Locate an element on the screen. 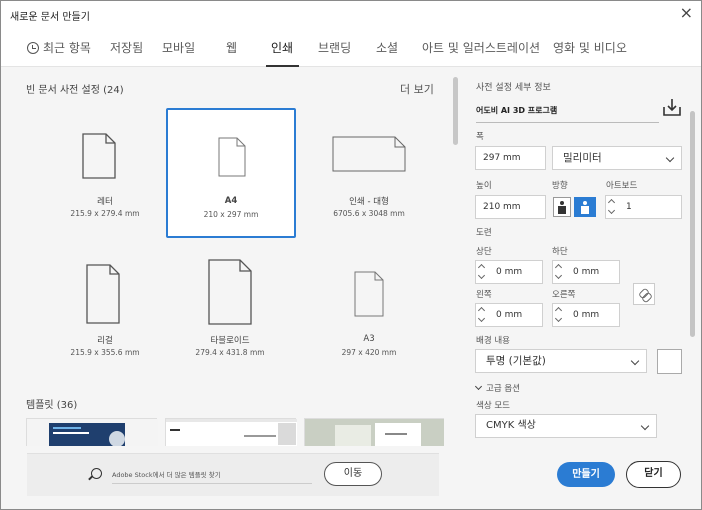  bleed-bottom-input: 0 mm is located at coordinates (586, 272).